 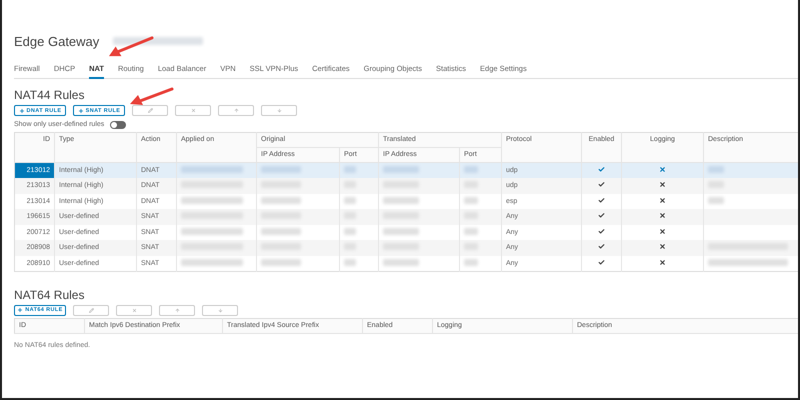 What do you see at coordinates (57, 41) in the screenshot?
I see `page-title: Edge Gateway` at bounding box center [57, 41].